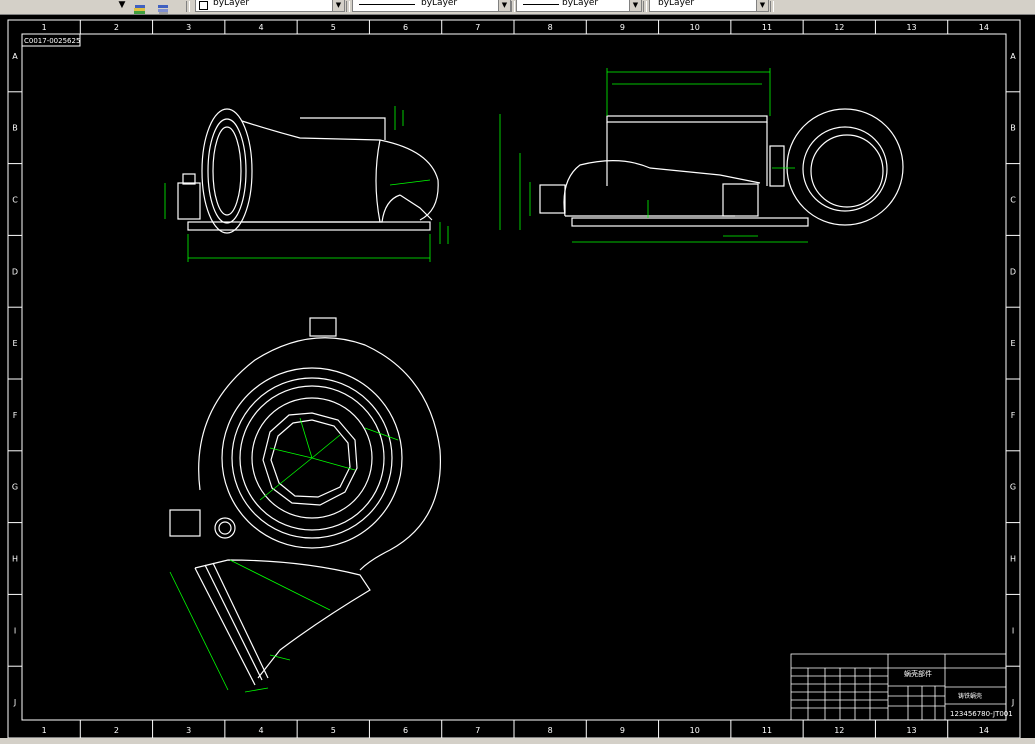  I want to click on side-elevation-view, so click(308, 171).